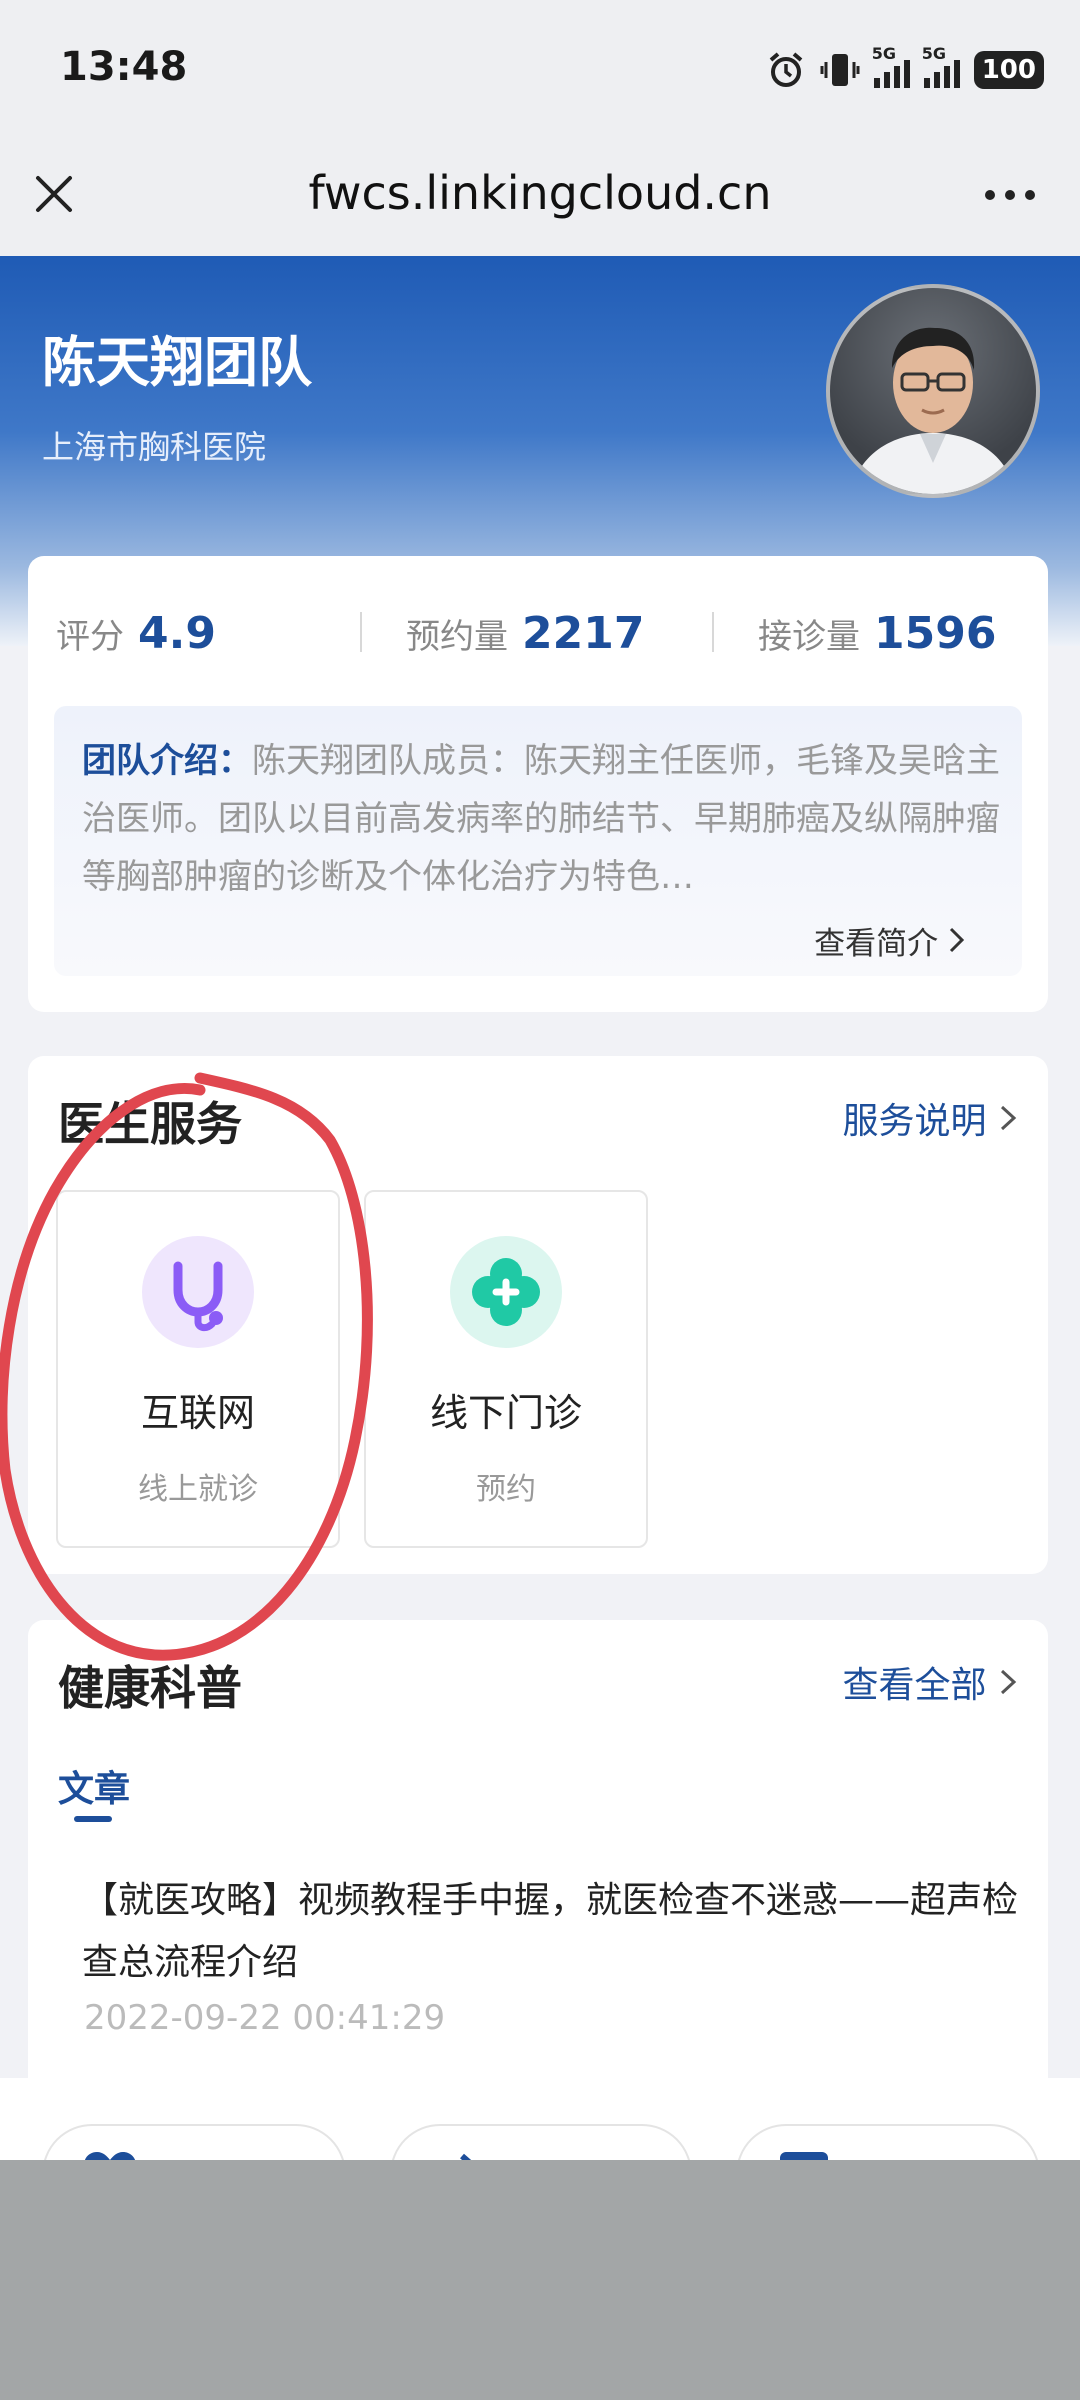  Describe the element at coordinates (177, 362) in the screenshot. I see `team-name: 陈天翔团队` at that location.